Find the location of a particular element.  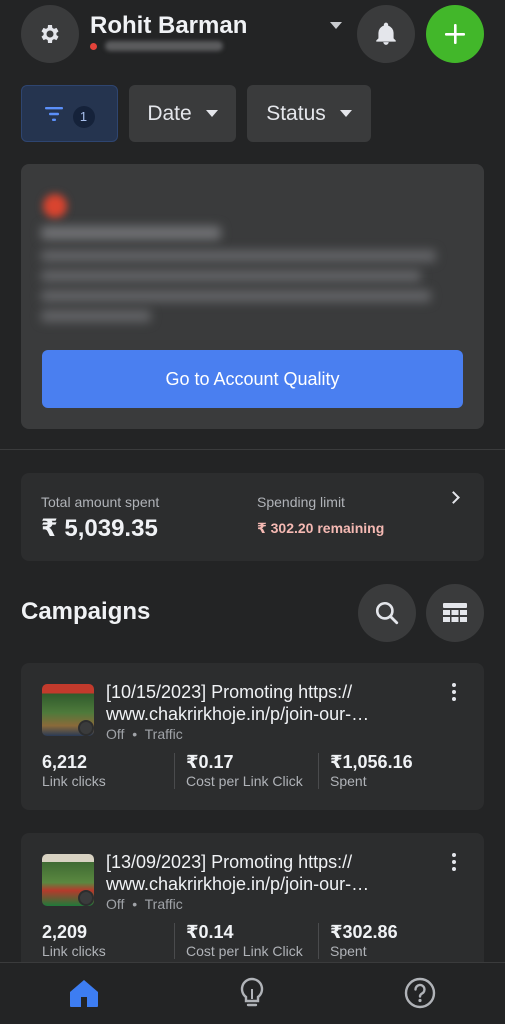

home-icon is located at coordinates (84, 993).